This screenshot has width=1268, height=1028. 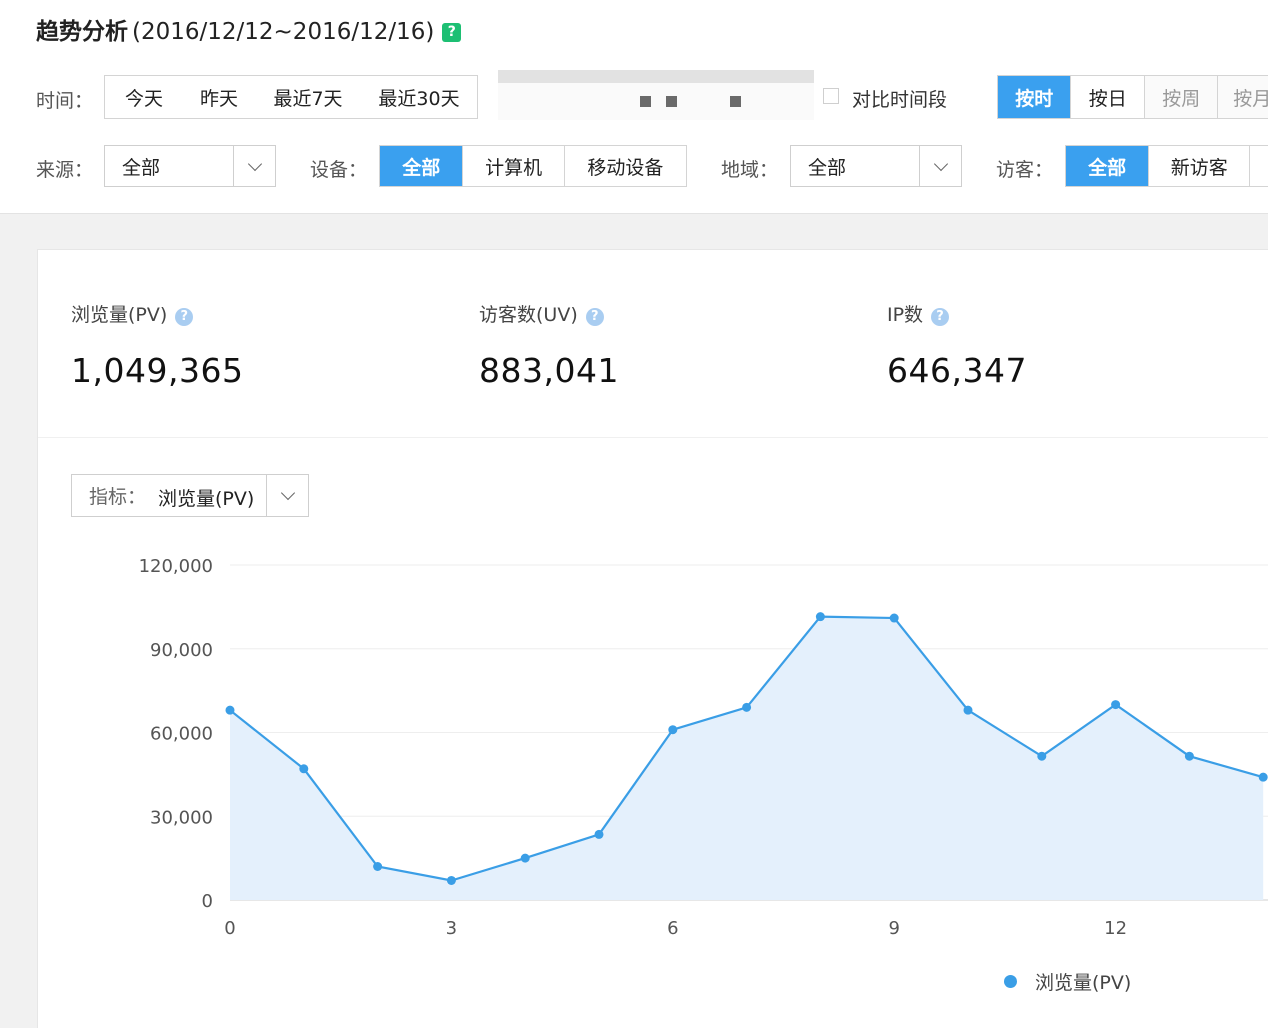 What do you see at coordinates (181, 817) in the screenshot?
I see `y-tick-label: 30,000` at bounding box center [181, 817].